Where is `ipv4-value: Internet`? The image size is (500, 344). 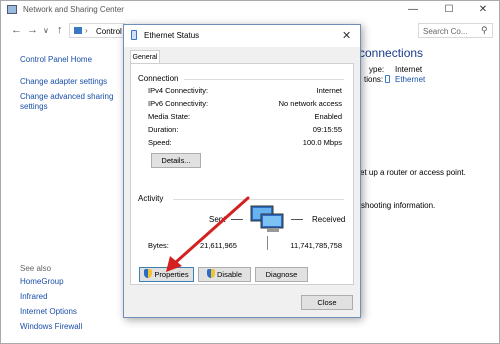
ipv4-value: Internet is located at coordinates (329, 90).